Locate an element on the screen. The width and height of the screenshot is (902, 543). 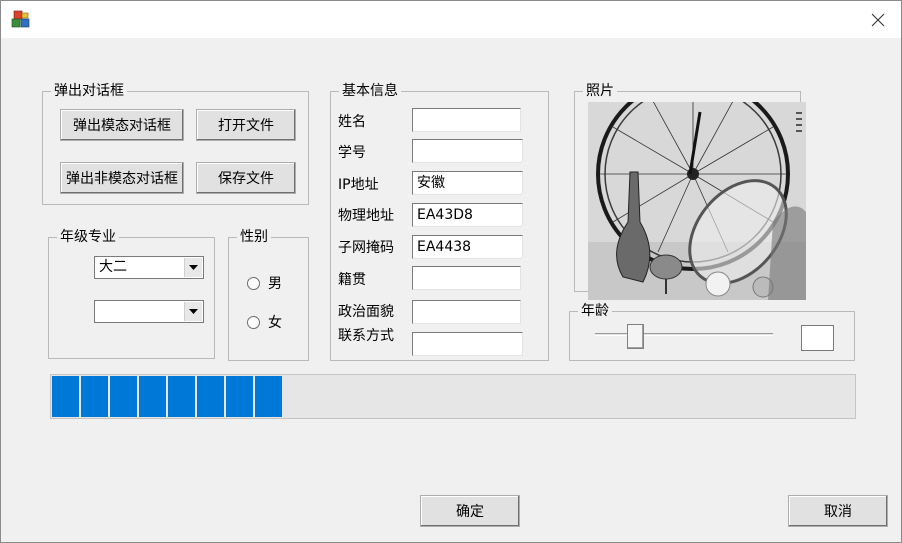
progress-bar is located at coordinates (453, 396).